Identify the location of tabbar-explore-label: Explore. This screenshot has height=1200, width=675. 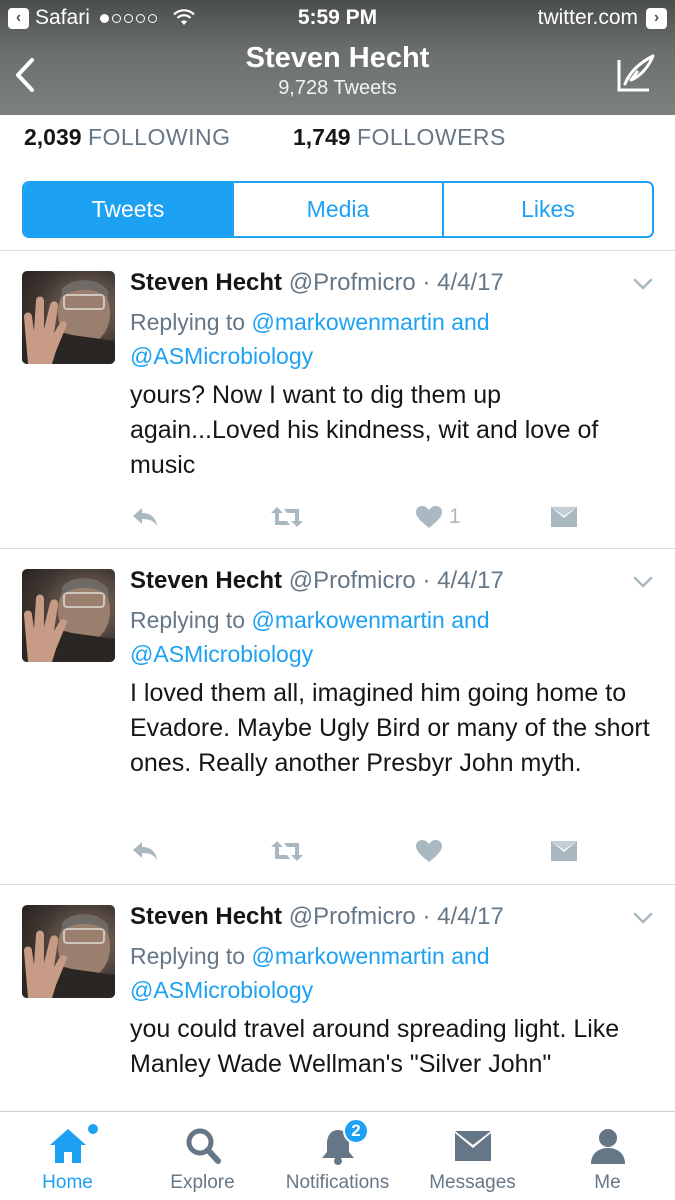
(202, 1182).